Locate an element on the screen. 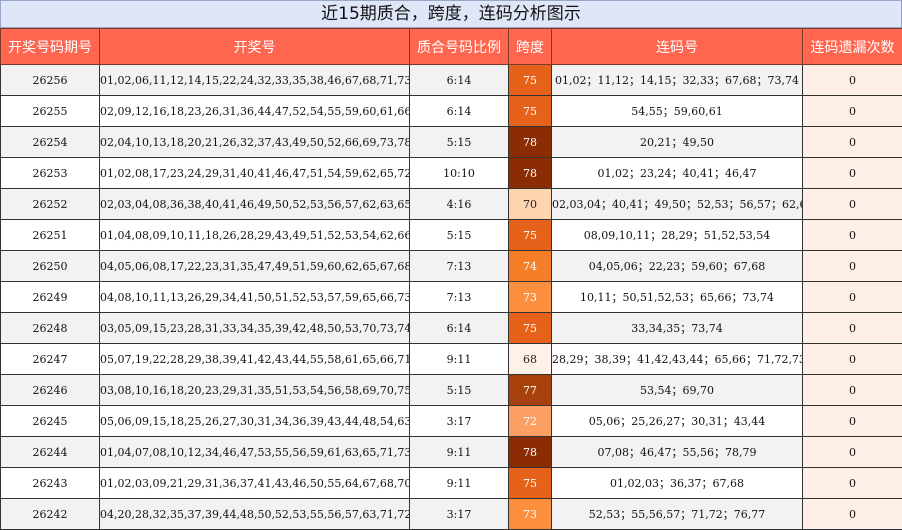  ratio-cell: 7:13 is located at coordinates (459, 266).